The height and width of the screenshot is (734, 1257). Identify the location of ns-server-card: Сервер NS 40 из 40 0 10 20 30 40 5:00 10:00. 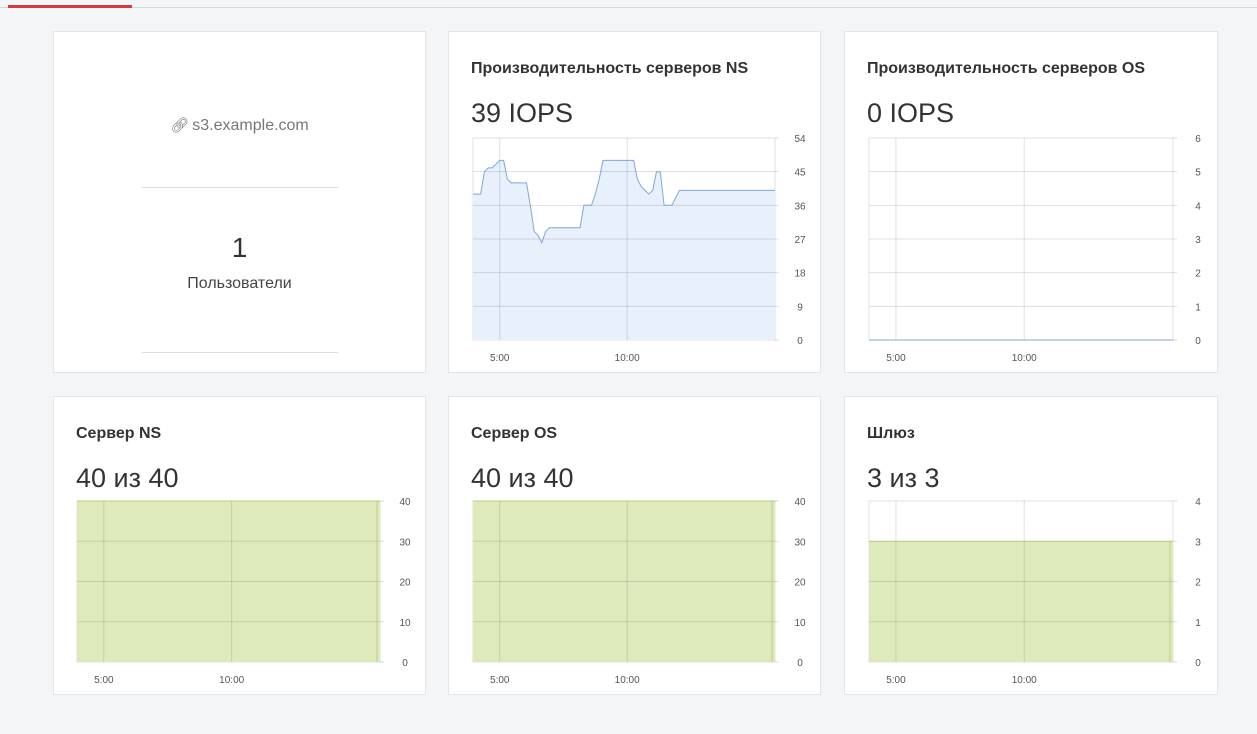
(239, 545).